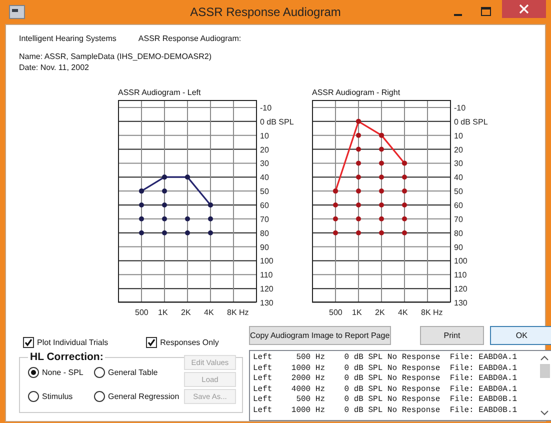 Image resolution: width=551 pixels, height=423 pixels. I want to click on window-title: ASSR Response Audiogram, so click(265, 12).